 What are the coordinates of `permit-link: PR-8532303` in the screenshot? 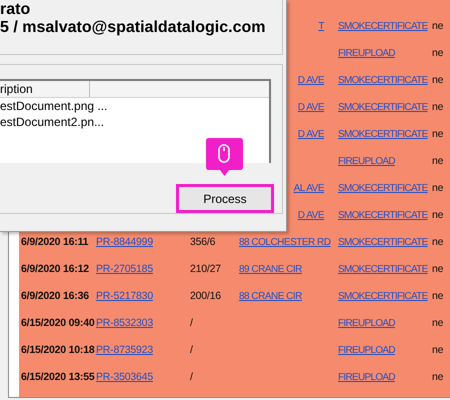 It's located at (124, 322).